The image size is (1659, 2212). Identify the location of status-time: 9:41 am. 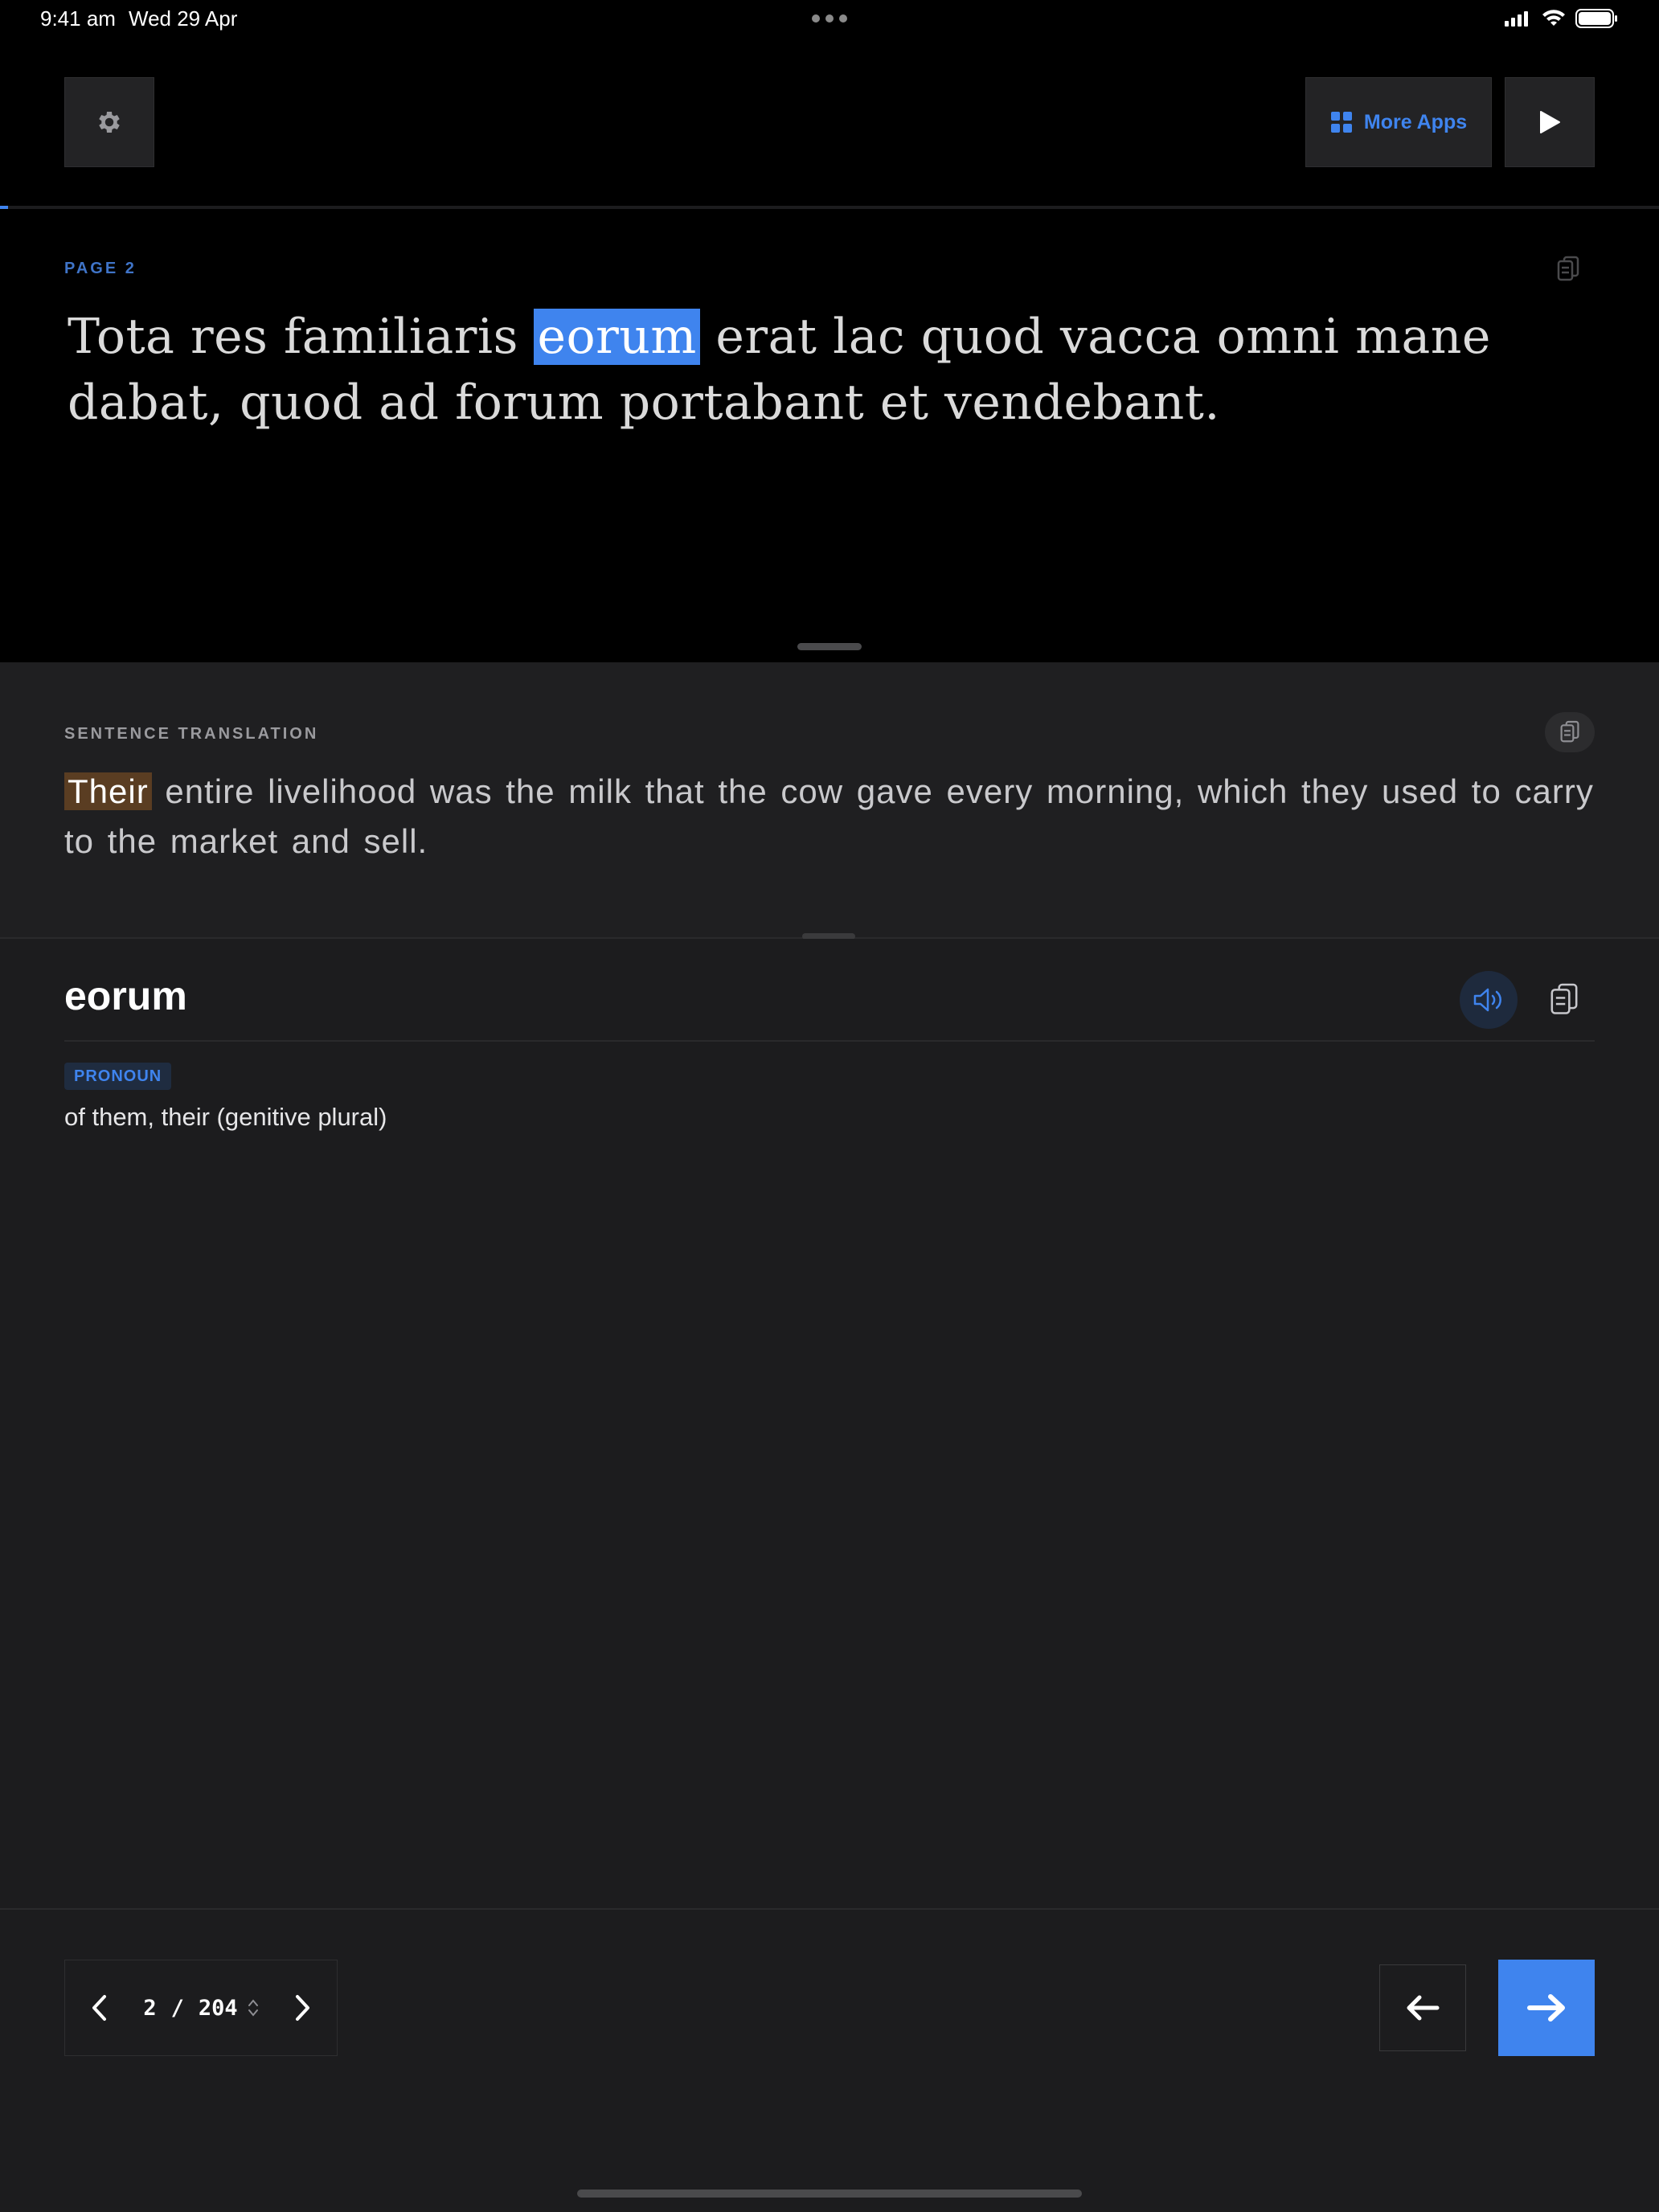
(78, 18).